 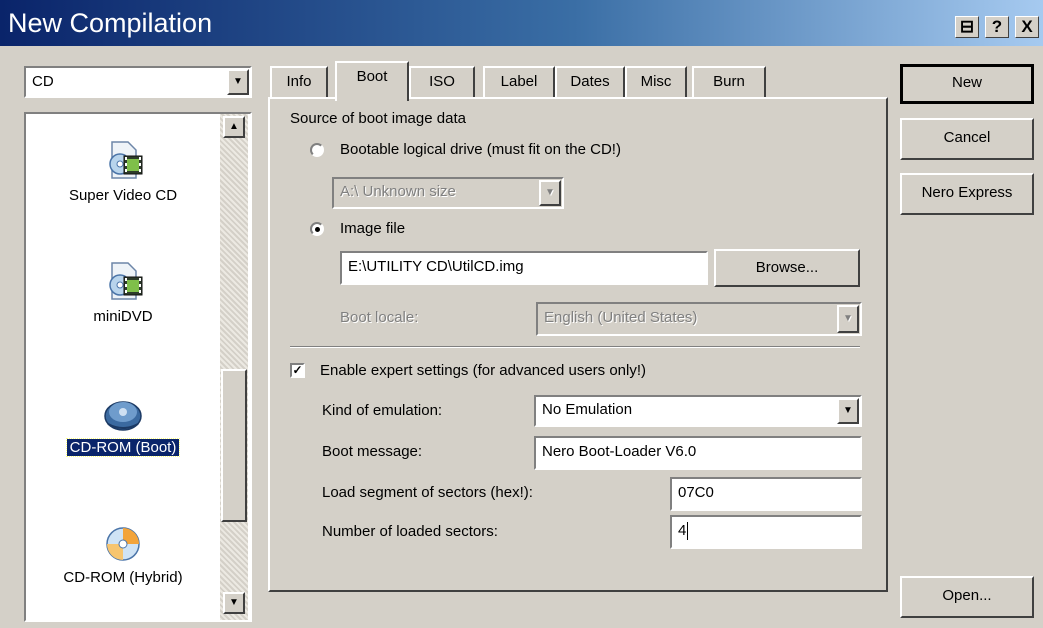 I want to click on drive-select-value: A:\ Unknown size, so click(x=398, y=191).